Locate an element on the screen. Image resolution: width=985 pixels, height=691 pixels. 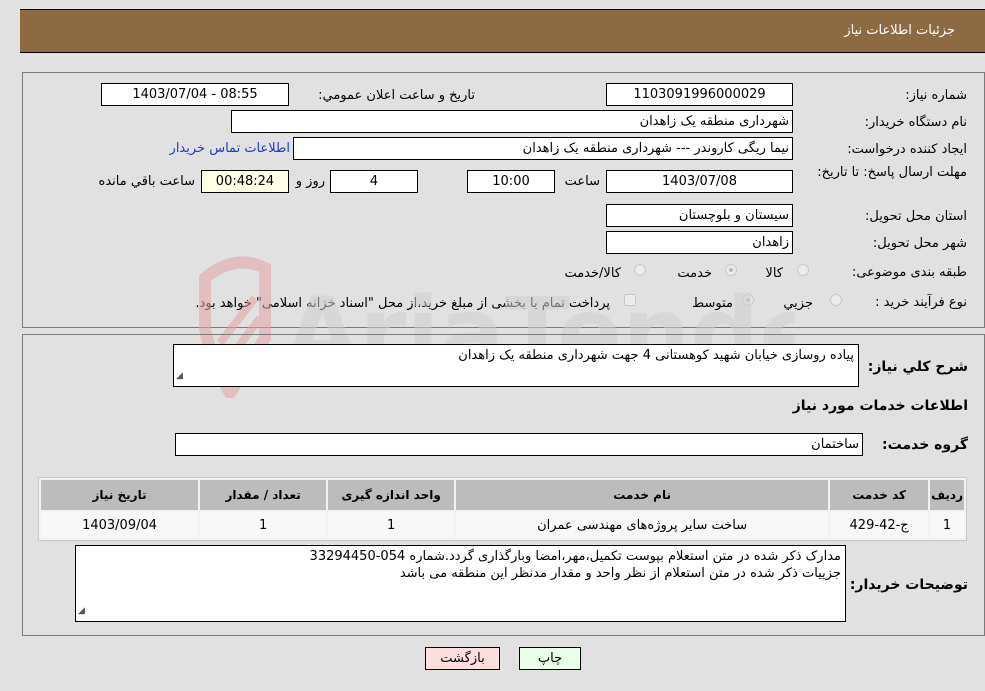
cell-service-name: ساخت سایر پروژه‌های مهندسی عمران is located at coordinates (642, 525).